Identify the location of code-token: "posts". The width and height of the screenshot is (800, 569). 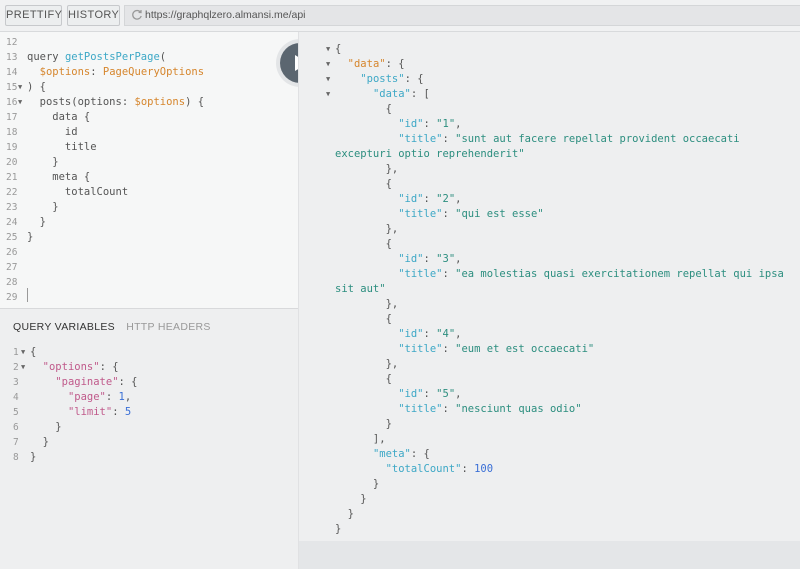
(382, 79).